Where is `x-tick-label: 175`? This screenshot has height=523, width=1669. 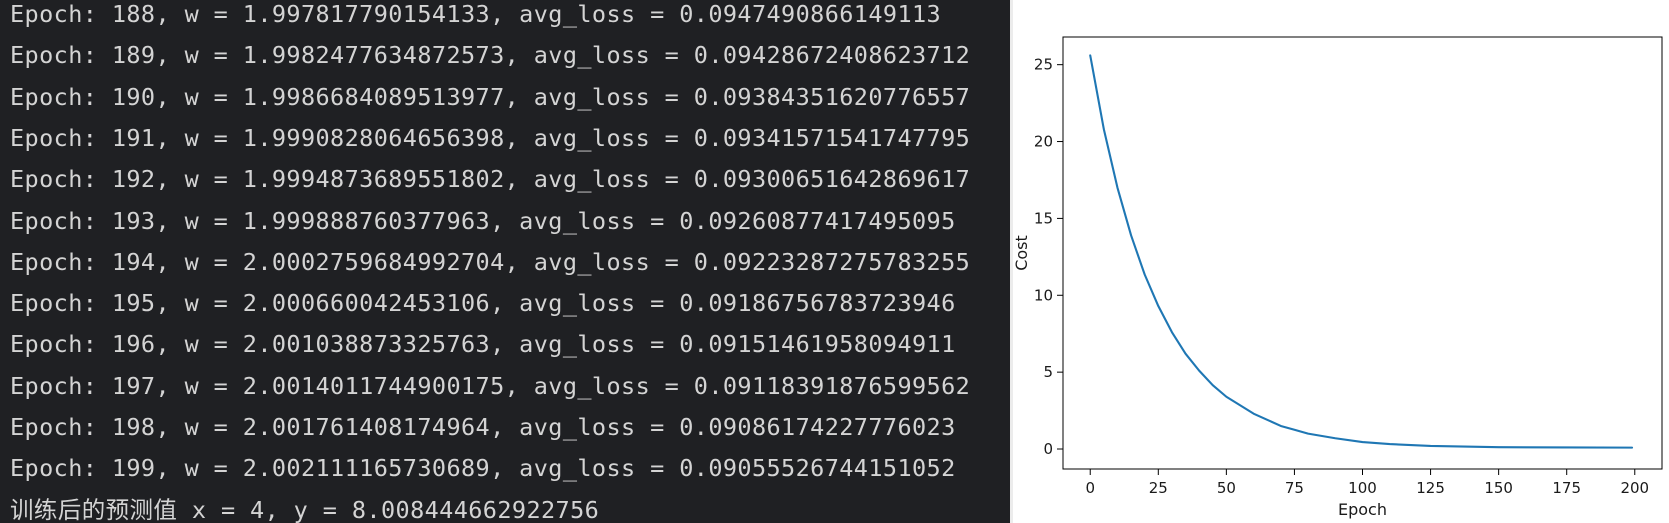 x-tick-label: 175 is located at coordinates (1566, 488).